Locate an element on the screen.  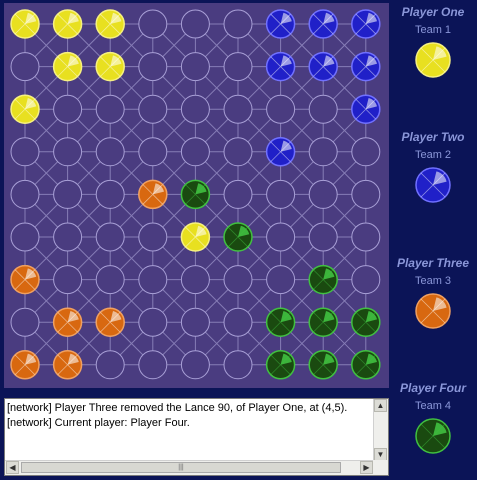
team2-swatch-piece-icon is located at coordinates (433, 185).